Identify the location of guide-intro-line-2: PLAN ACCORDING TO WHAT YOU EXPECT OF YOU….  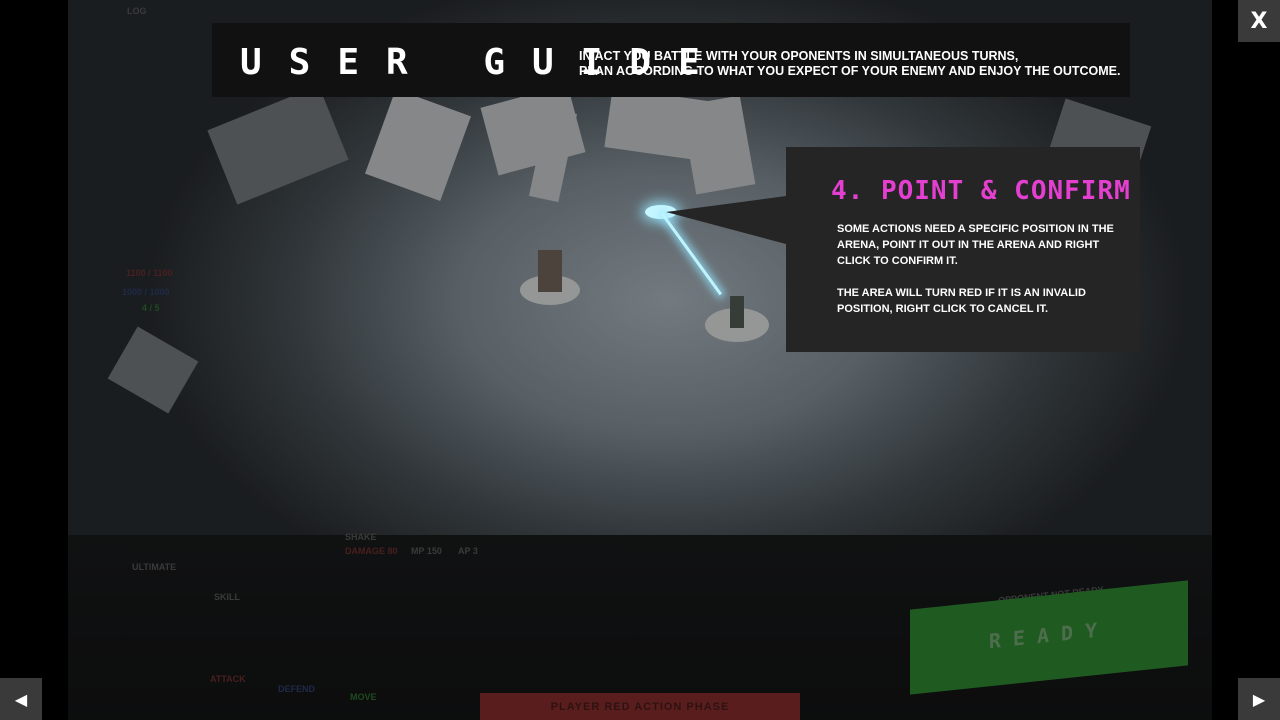
(850, 71).